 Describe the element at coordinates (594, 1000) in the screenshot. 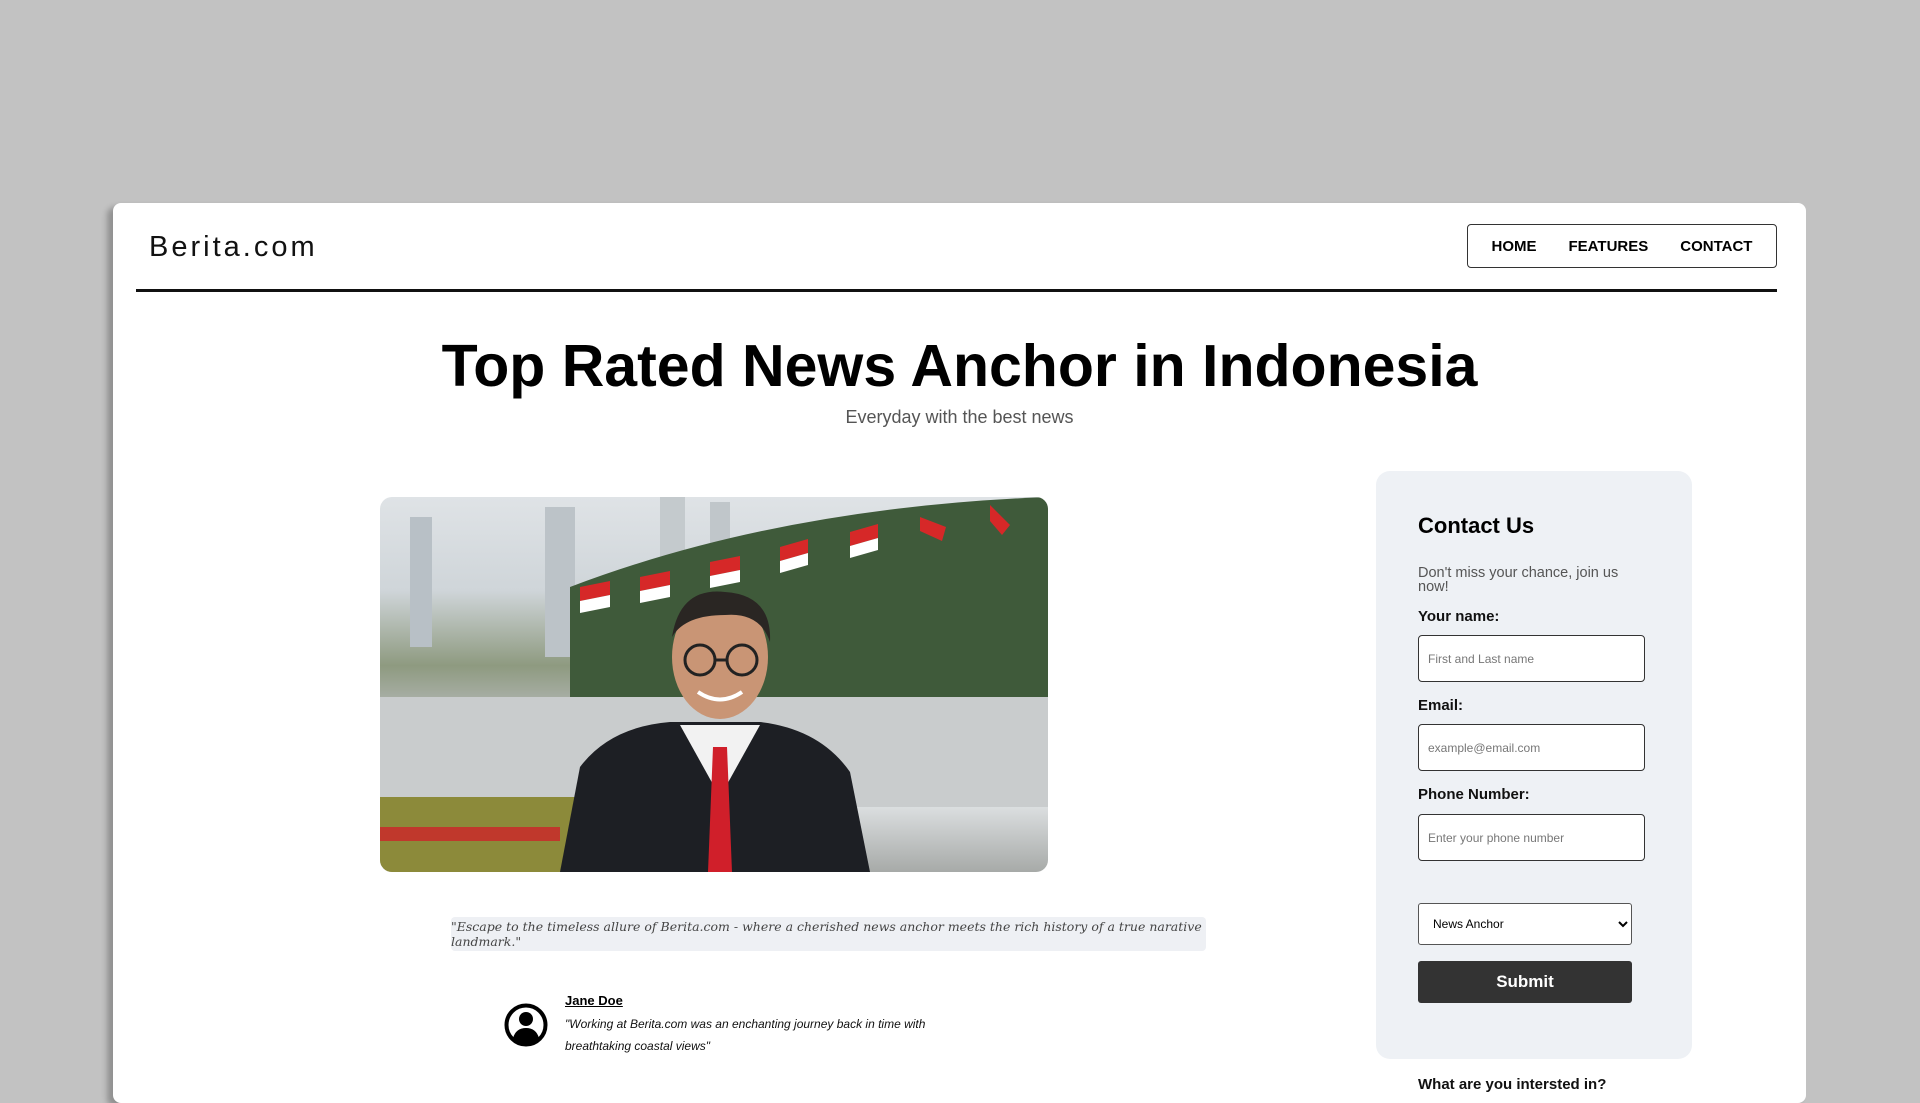

I see `testimonial-name: Jane Doe` at that location.